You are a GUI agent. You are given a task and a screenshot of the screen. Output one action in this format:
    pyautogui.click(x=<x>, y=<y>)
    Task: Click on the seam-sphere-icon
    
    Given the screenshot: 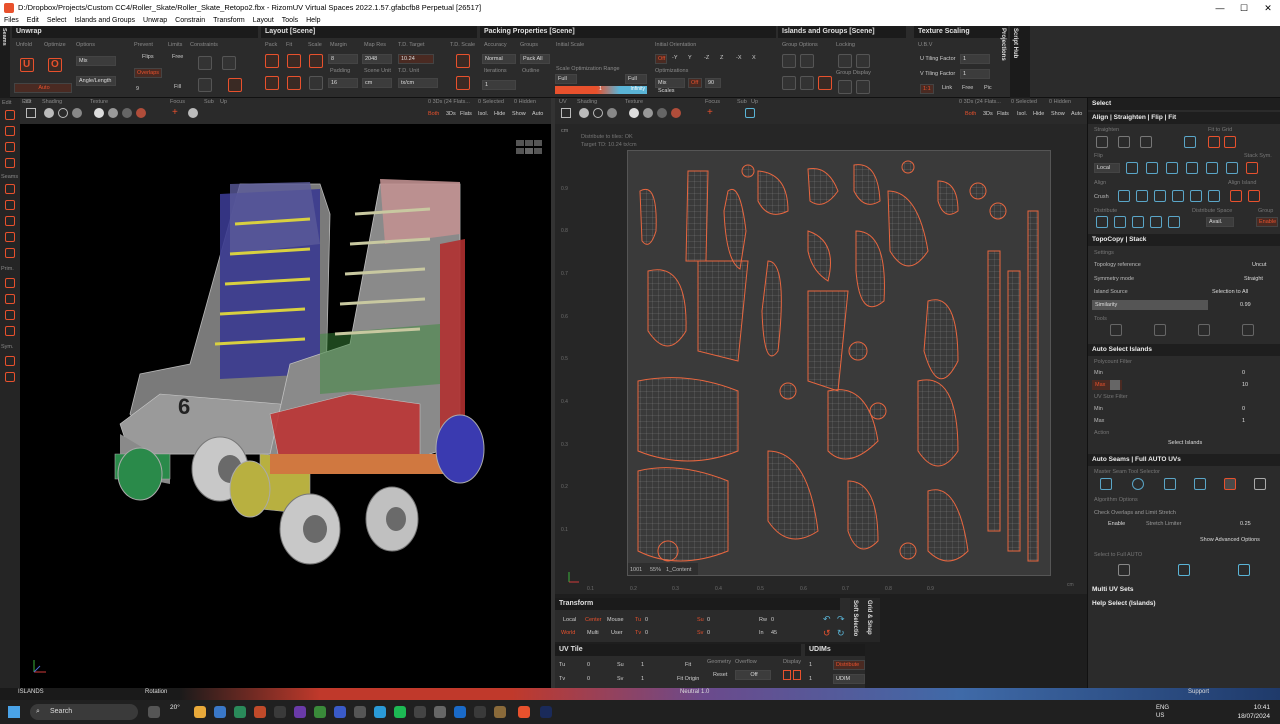 What is the action you would take?
    pyautogui.click(x=1138, y=484)
    